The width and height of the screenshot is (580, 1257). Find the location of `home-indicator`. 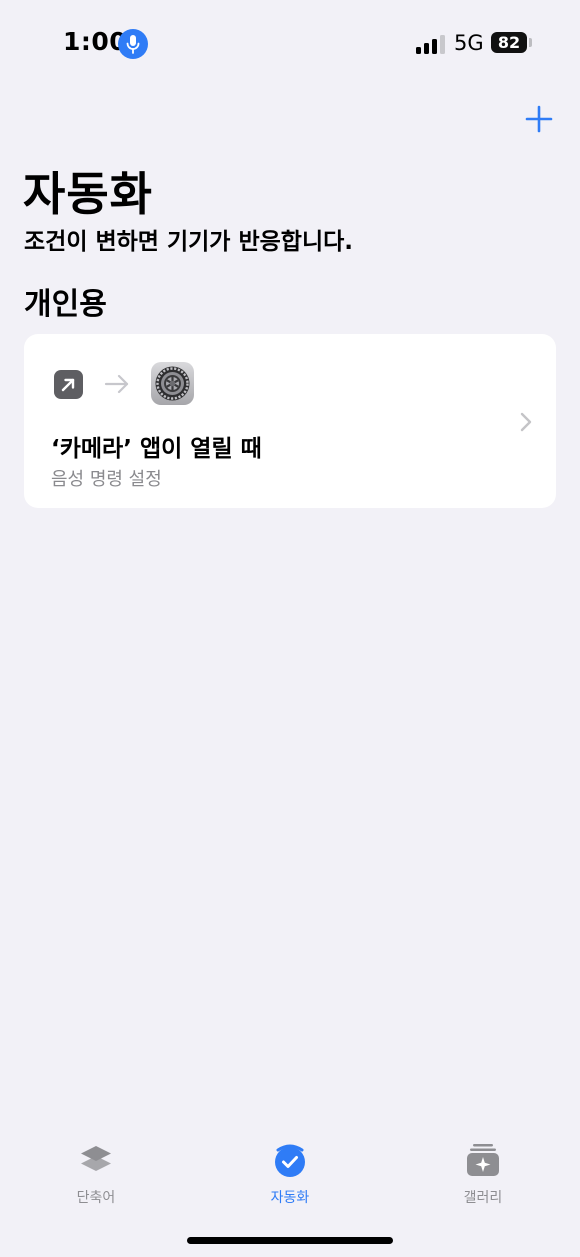

home-indicator is located at coordinates (290, 1240).